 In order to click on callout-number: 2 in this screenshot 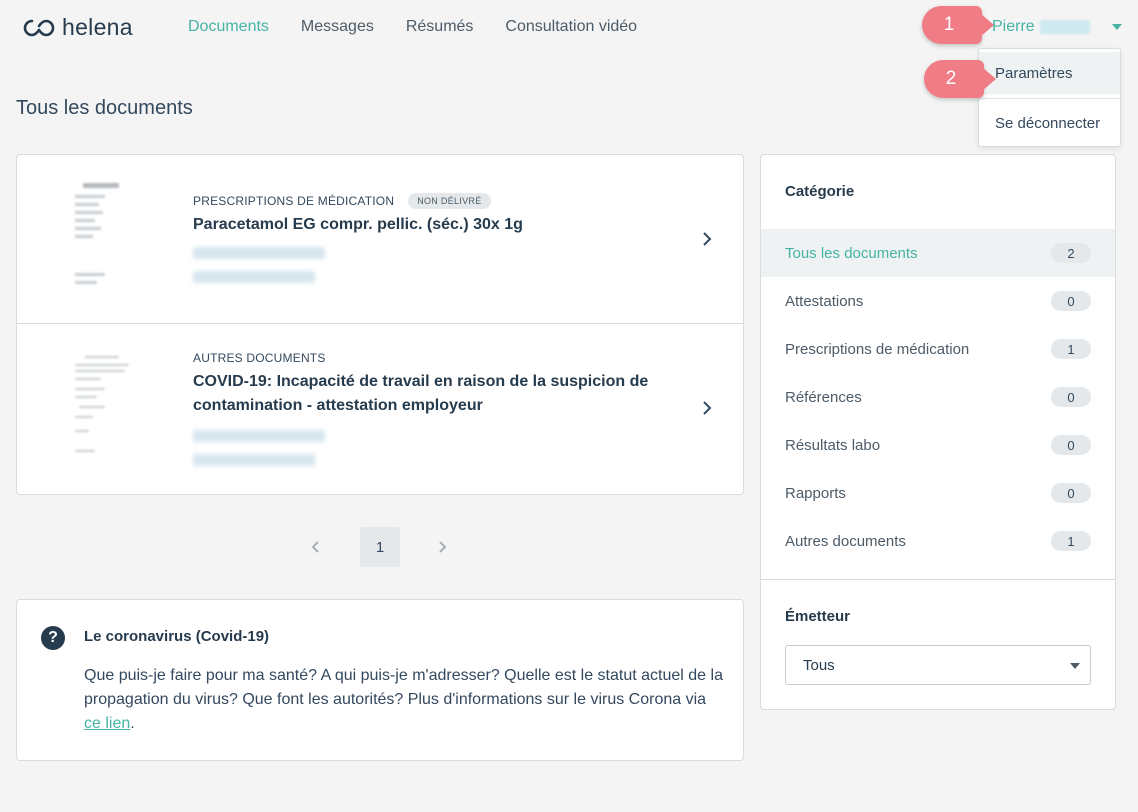, I will do `click(951, 78)`.